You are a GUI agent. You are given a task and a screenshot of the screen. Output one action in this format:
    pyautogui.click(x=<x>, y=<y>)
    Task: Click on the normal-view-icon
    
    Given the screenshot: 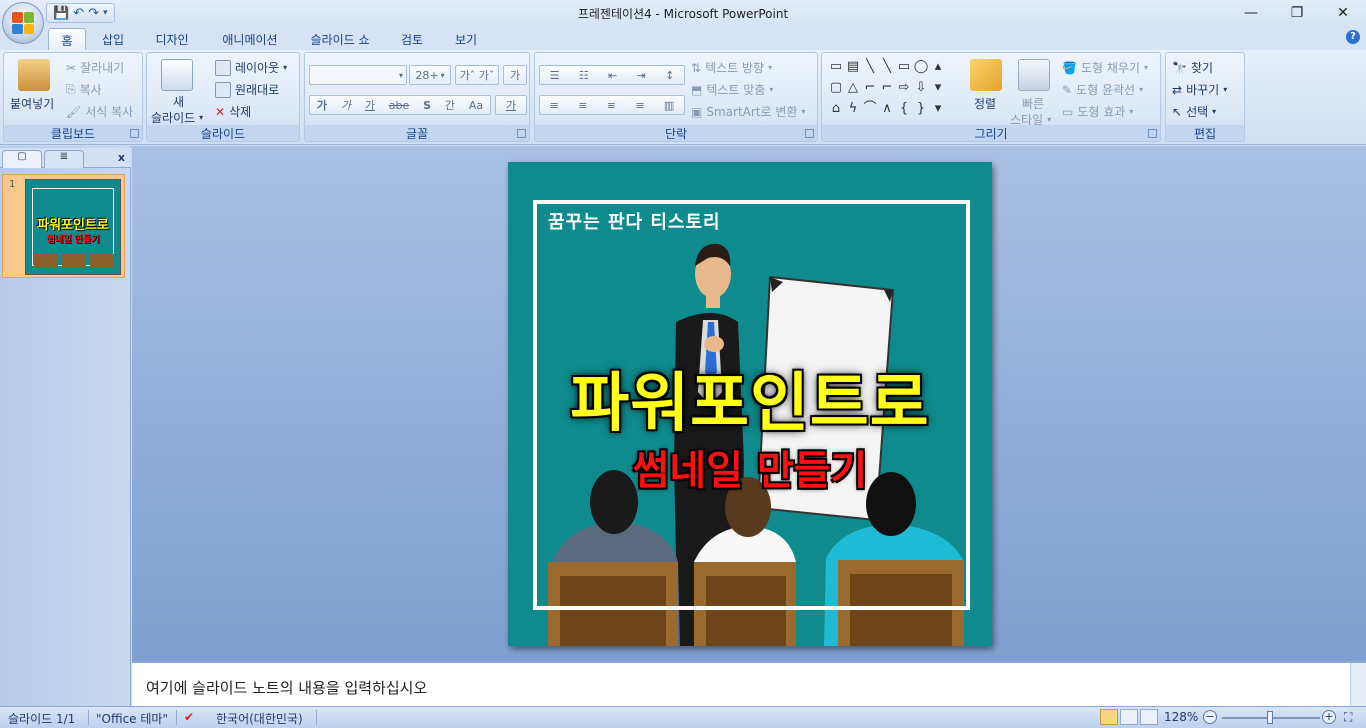 What is the action you would take?
    pyautogui.click(x=1109, y=717)
    